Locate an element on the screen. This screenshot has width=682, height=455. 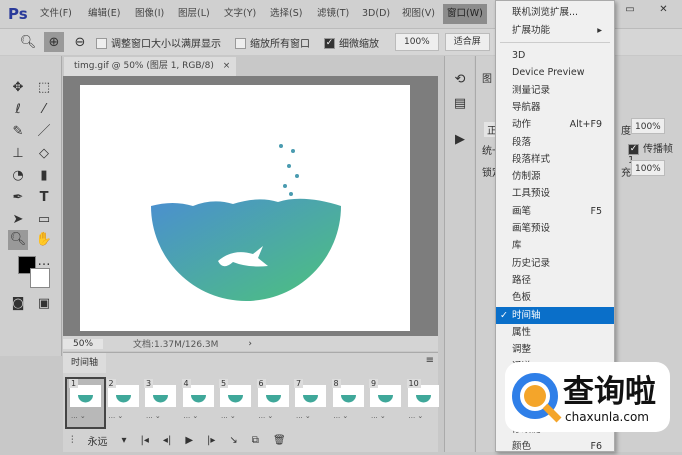
menu-item: 色板 is located at coordinates (555, 297).